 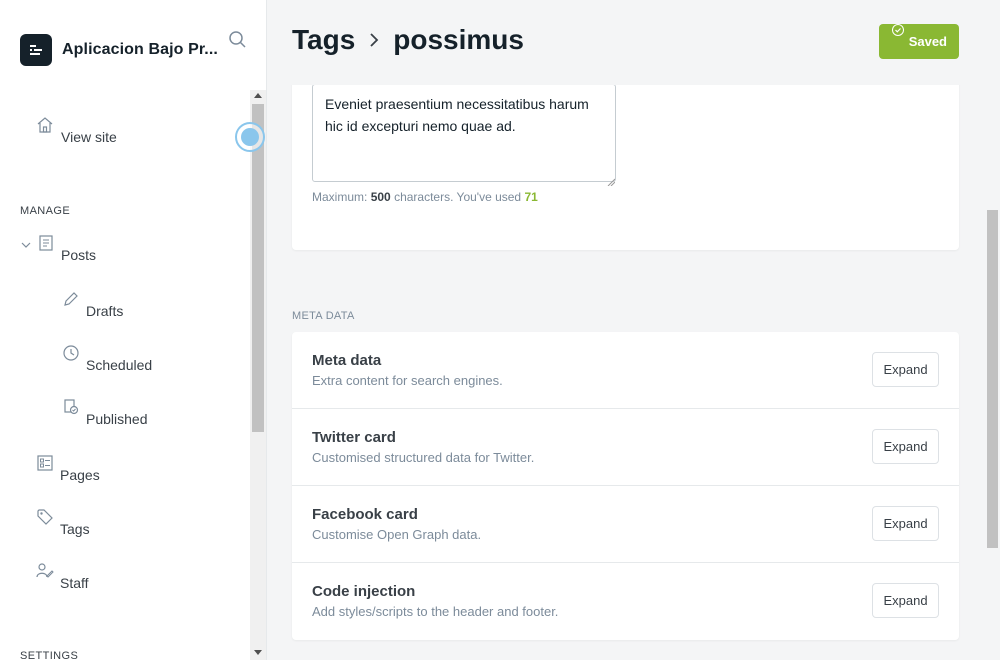 I want to click on expand-code-injection-button: Expand, so click(x=905, y=600).